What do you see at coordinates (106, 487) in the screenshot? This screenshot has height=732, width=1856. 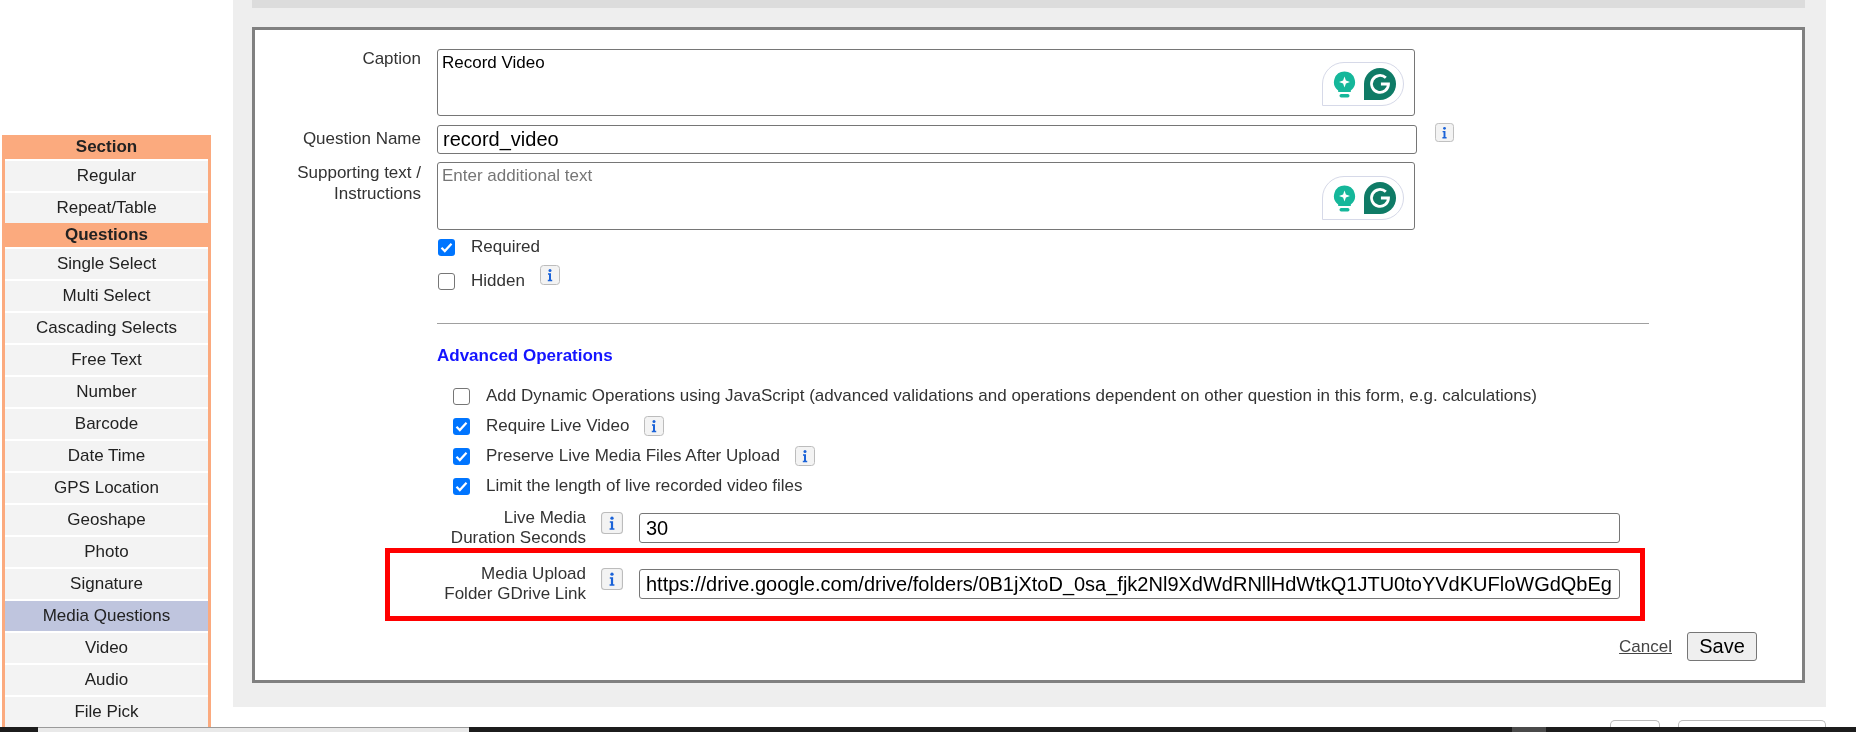 I see `sidebar-item: GPS Location` at bounding box center [106, 487].